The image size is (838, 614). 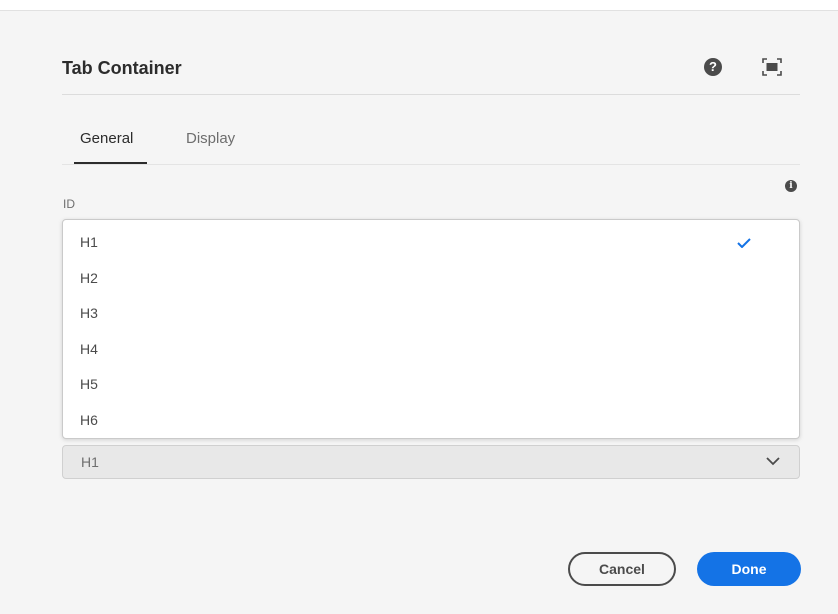 I want to click on option-label: H6, so click(x=89, y=420).